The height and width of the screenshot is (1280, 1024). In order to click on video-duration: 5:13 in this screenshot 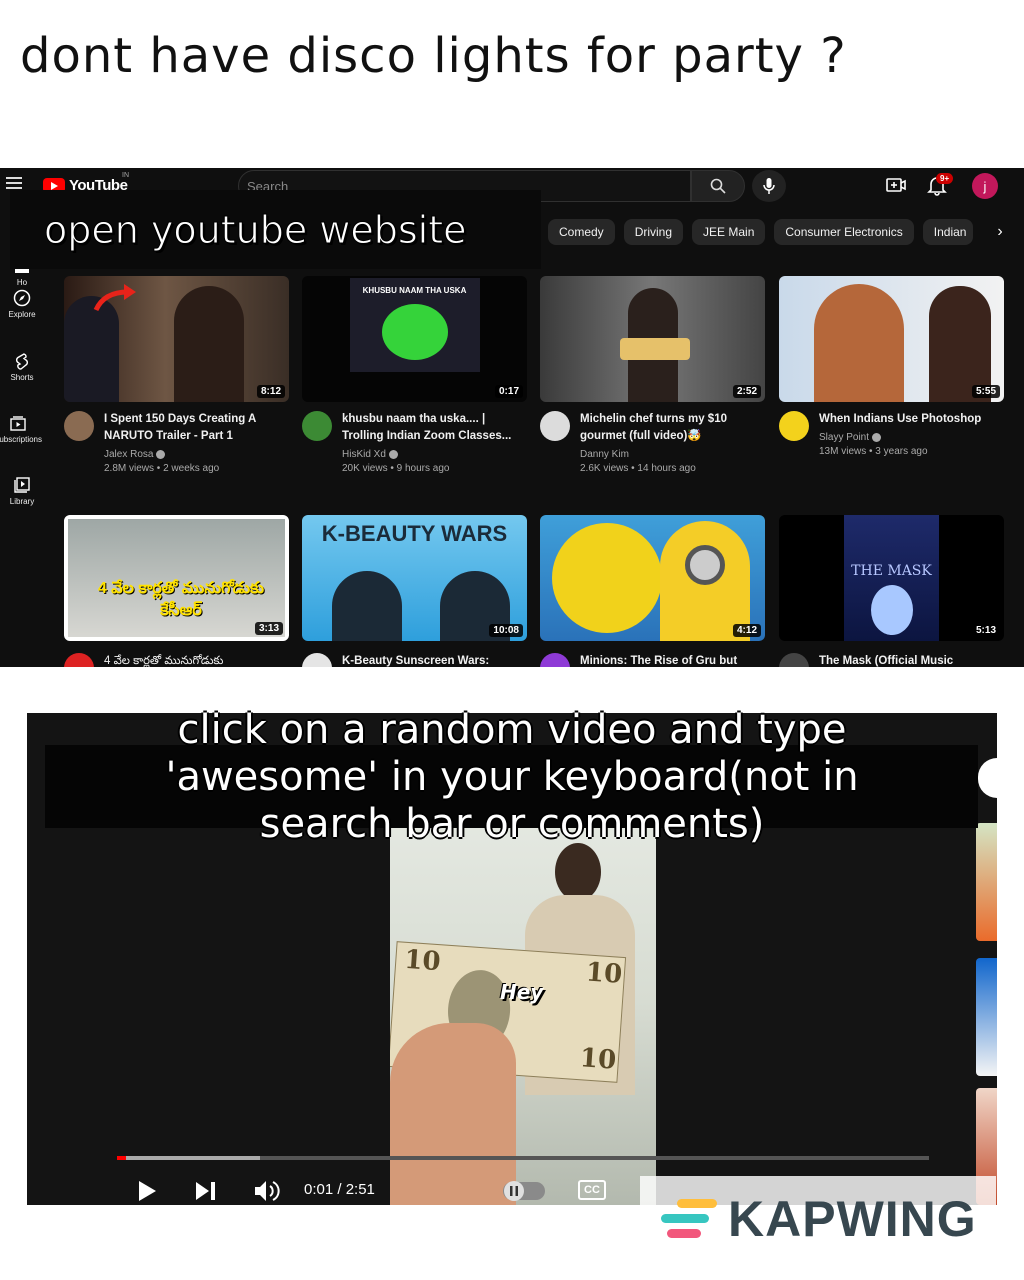, I will do `click(985, 630)`.